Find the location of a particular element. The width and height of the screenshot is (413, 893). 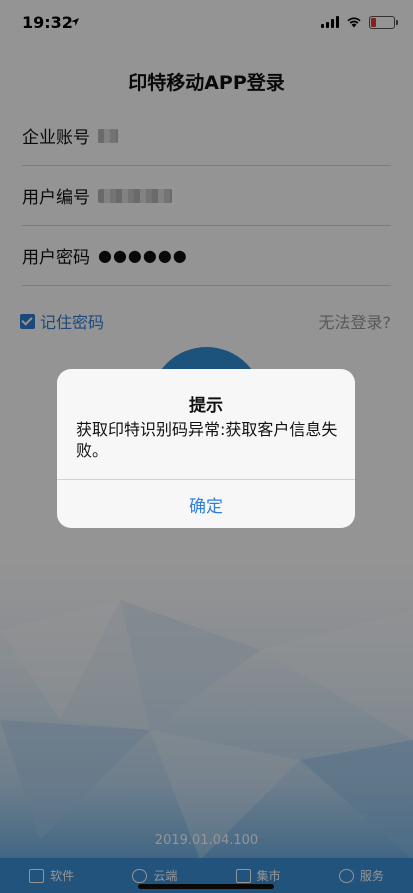

alert-message: 获取印特识别码异常:获取客户信息失败。 is located at coordinates (207, 440).